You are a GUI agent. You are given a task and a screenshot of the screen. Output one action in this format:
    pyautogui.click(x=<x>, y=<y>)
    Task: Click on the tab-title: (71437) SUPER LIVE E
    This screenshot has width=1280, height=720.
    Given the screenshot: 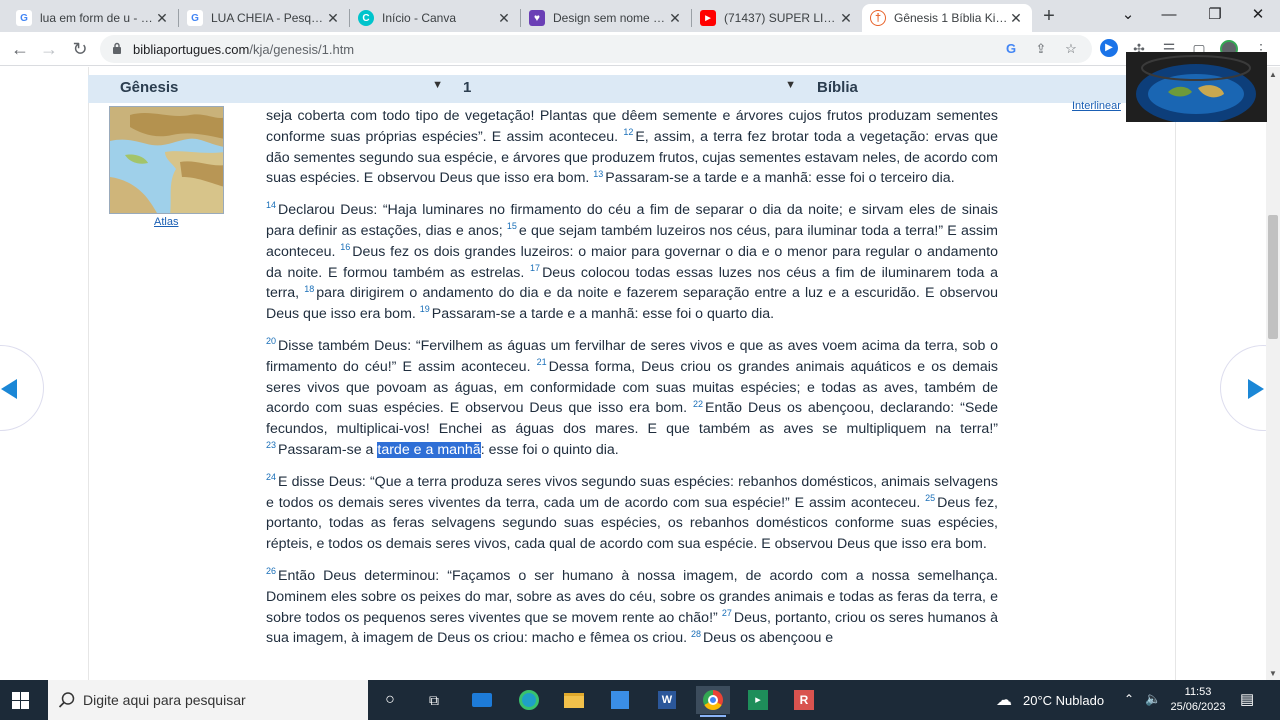 What is the action you would take?
    pyautogui.click(x=781, y=18)
    